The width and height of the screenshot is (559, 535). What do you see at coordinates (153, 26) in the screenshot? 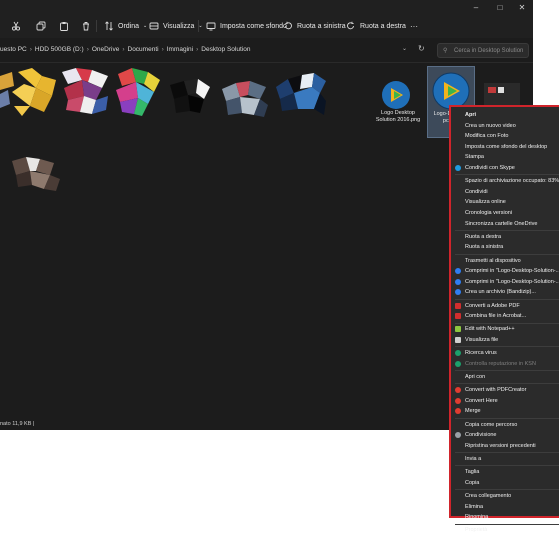
I see `view-icon` at bounding box center [153, 26].